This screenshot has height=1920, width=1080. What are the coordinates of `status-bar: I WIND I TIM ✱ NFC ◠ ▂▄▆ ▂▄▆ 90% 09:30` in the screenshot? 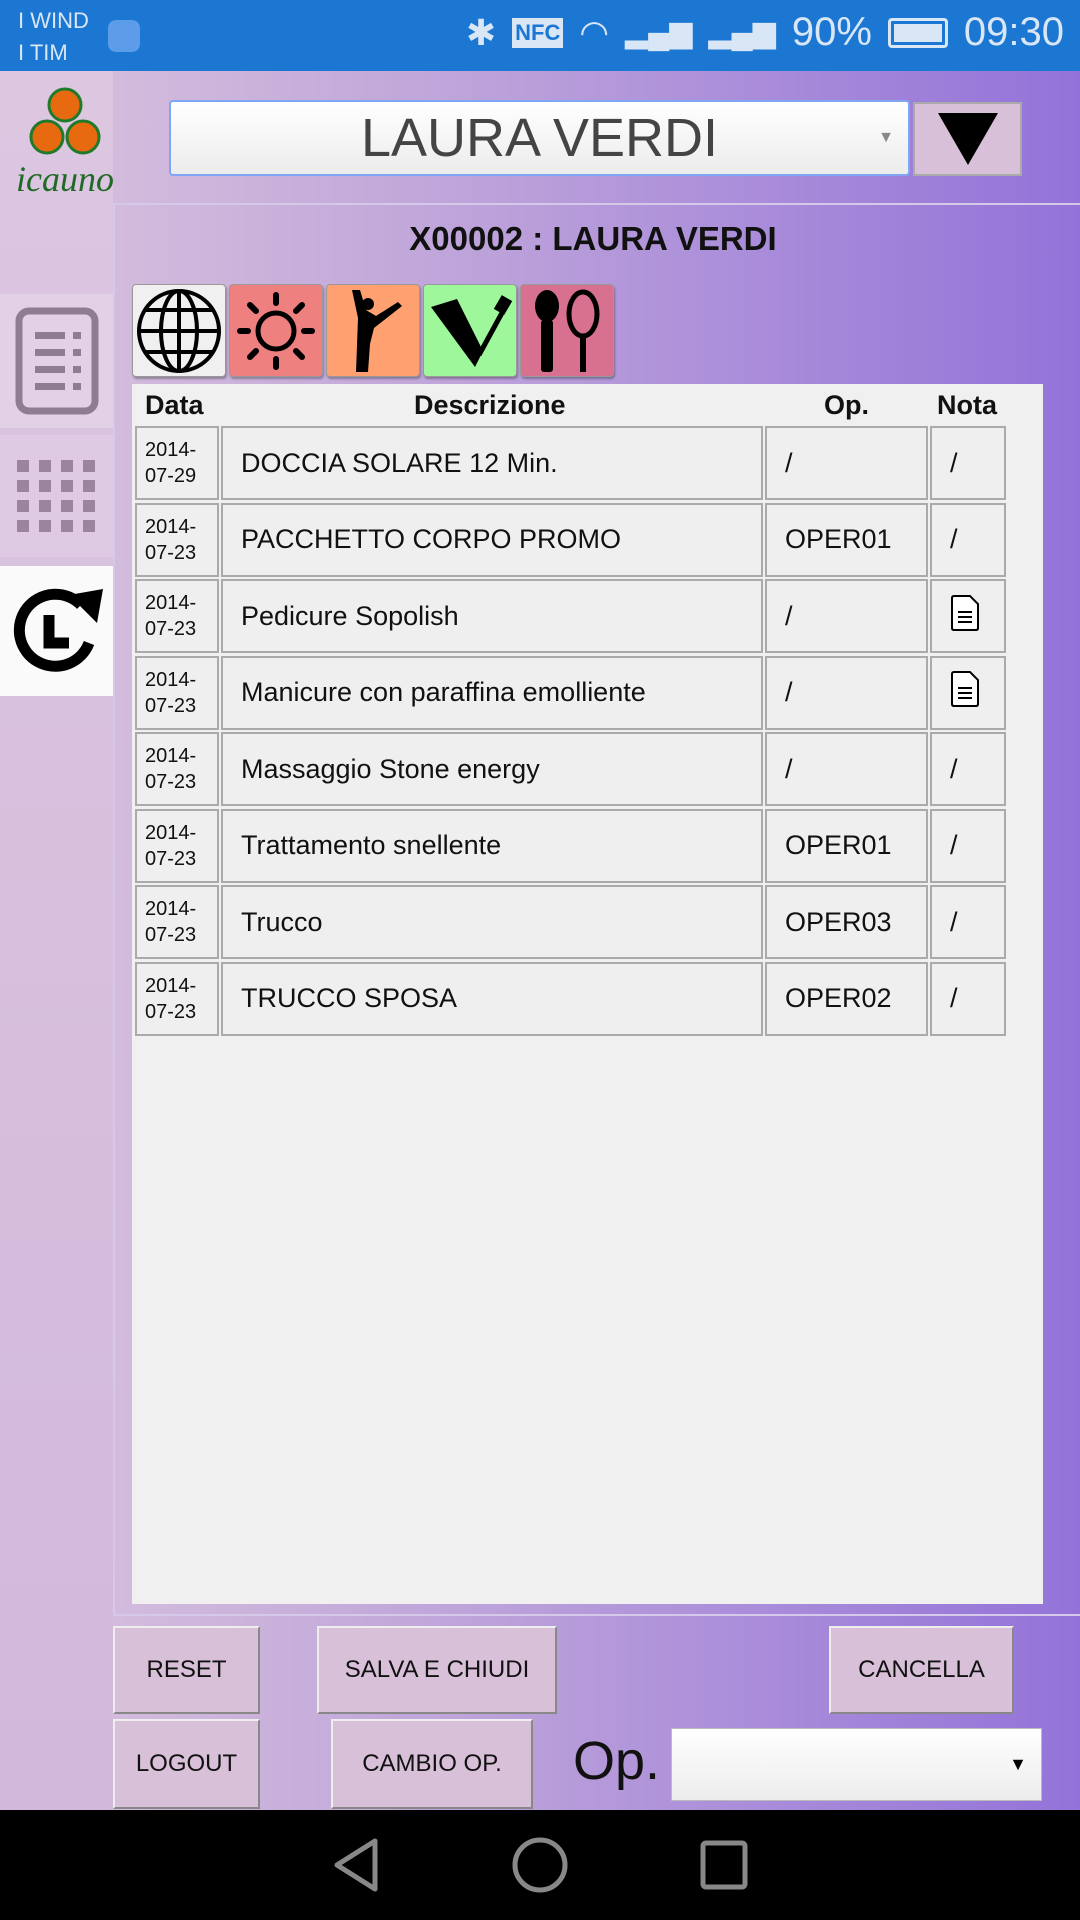 It's located at (540, 35).